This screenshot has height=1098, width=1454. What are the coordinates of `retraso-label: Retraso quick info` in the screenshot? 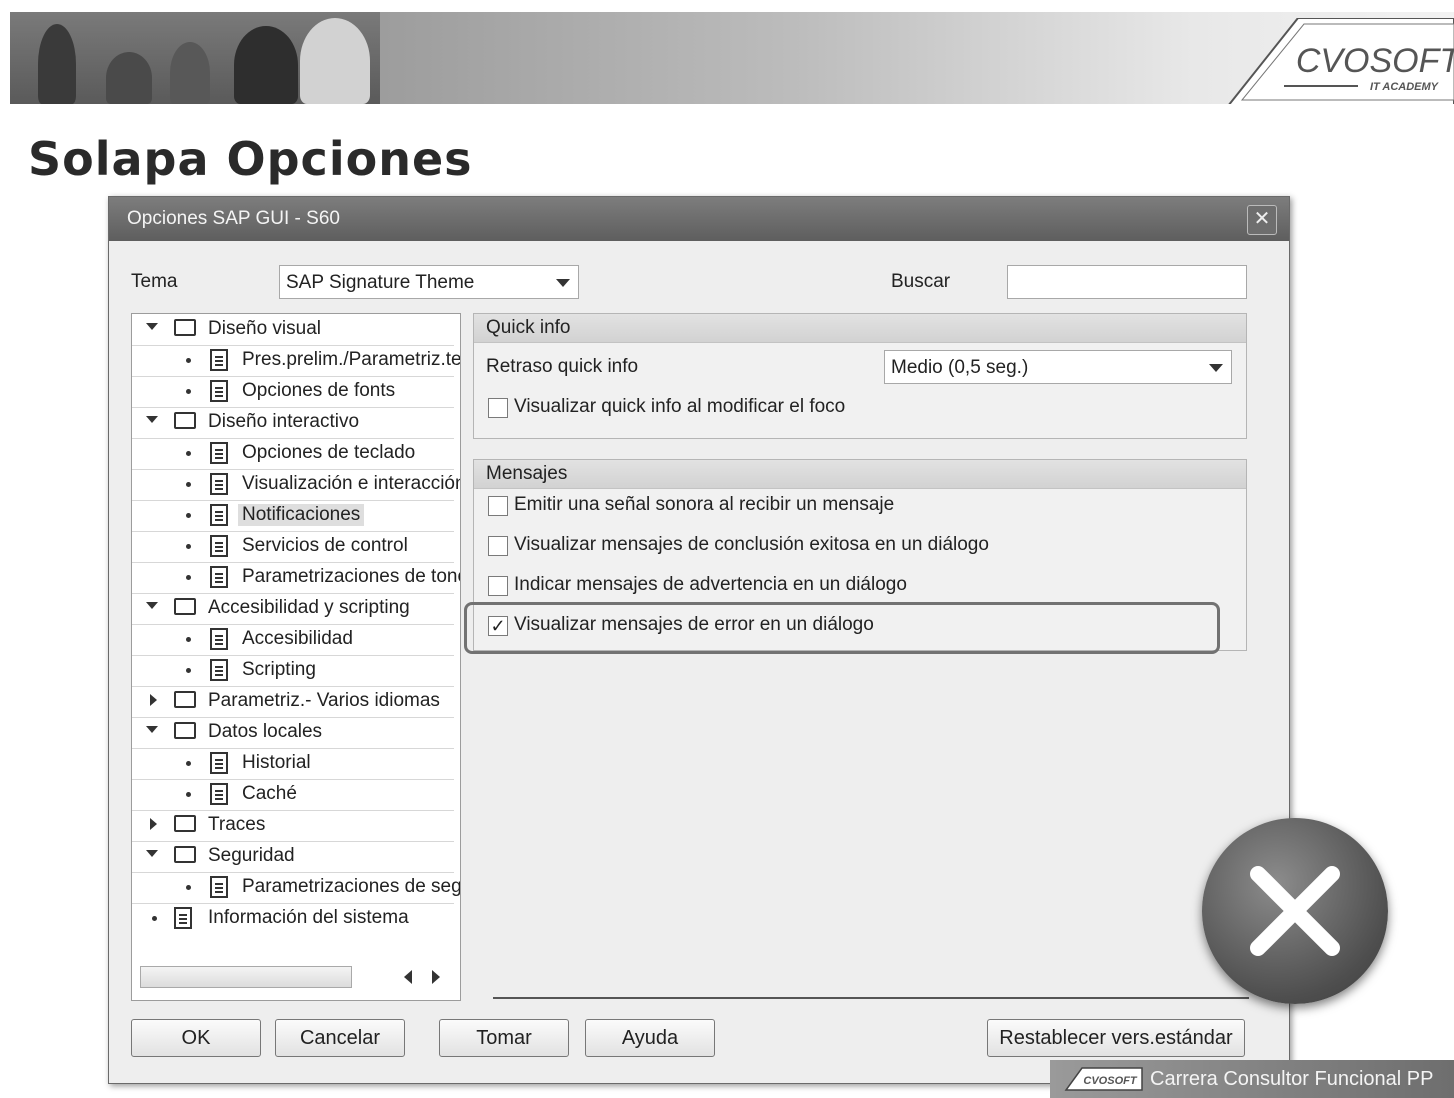 It's located at (562, 366).